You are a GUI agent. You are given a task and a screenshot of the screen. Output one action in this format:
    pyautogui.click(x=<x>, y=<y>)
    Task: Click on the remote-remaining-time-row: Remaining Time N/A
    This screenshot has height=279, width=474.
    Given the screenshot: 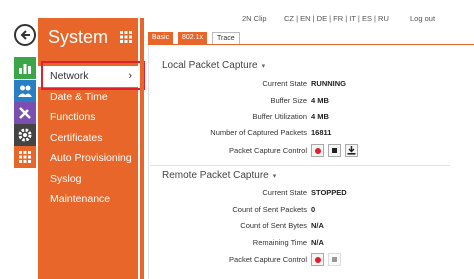 What is the action you would take?
    pyautogui.click(x=300, y=244)
    